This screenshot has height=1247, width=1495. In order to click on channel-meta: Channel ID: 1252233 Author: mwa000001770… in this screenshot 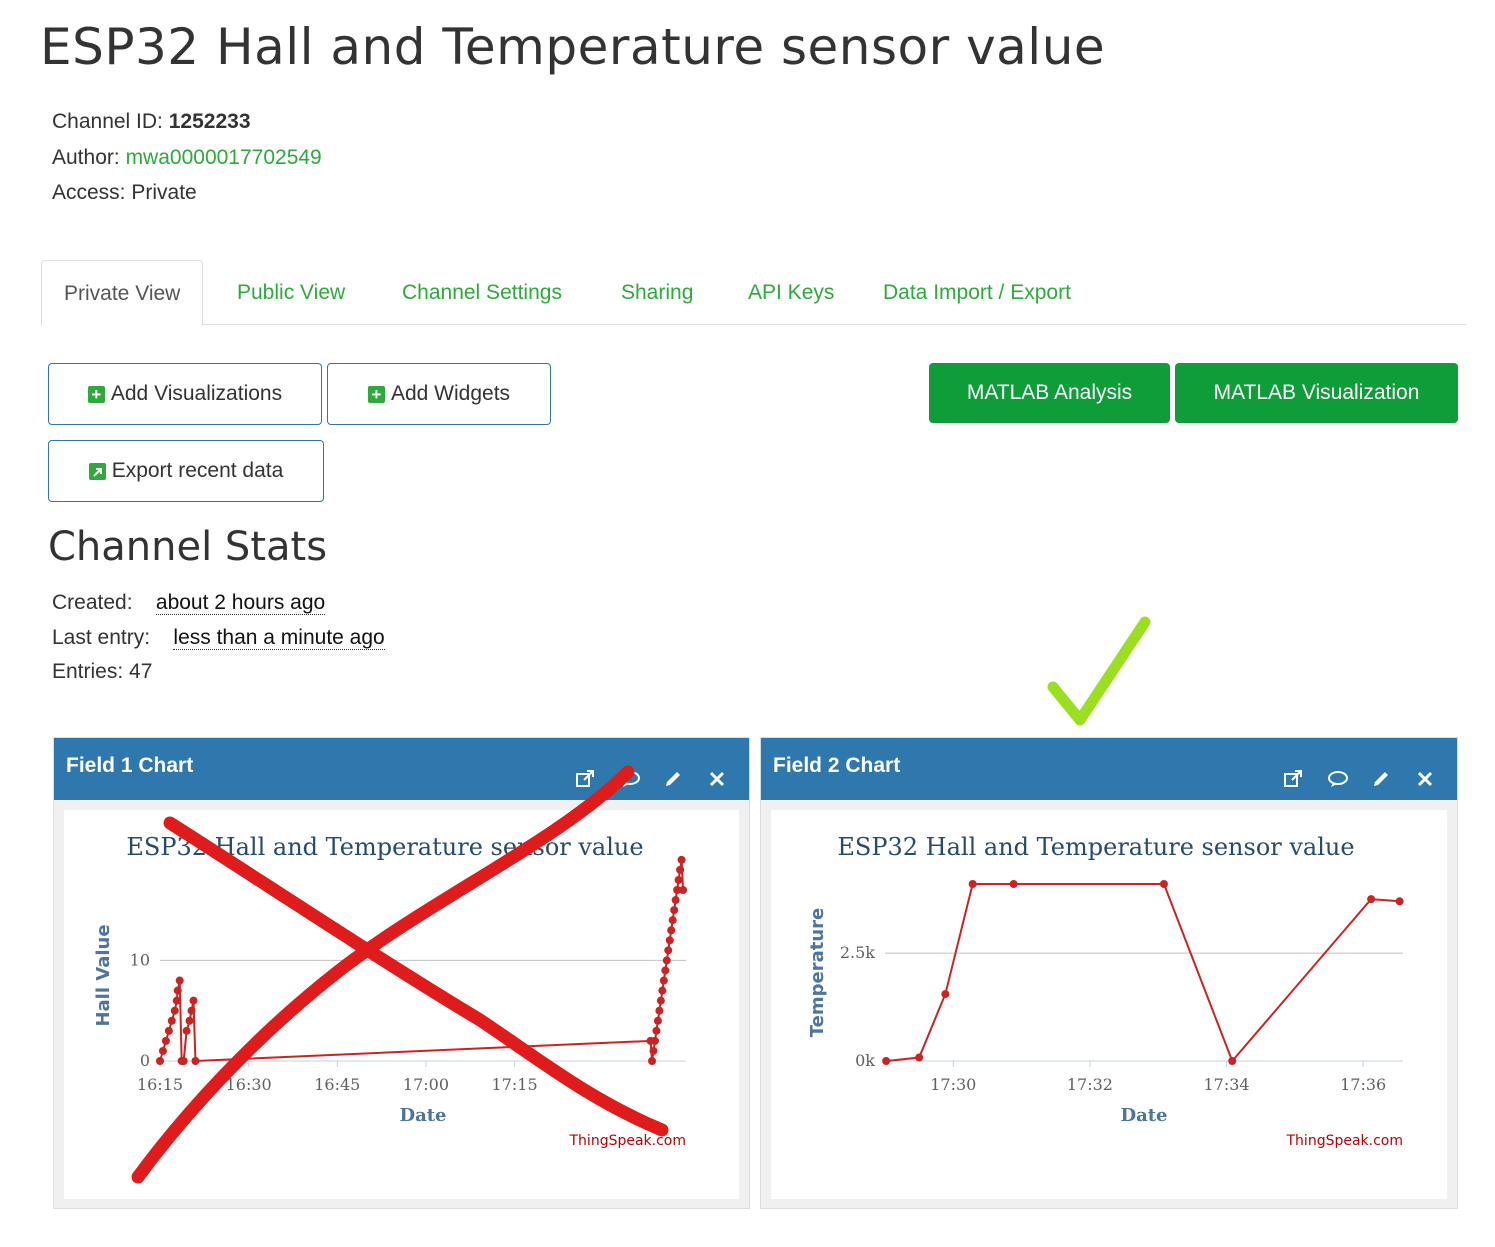, I will do `click(187, 157)`.